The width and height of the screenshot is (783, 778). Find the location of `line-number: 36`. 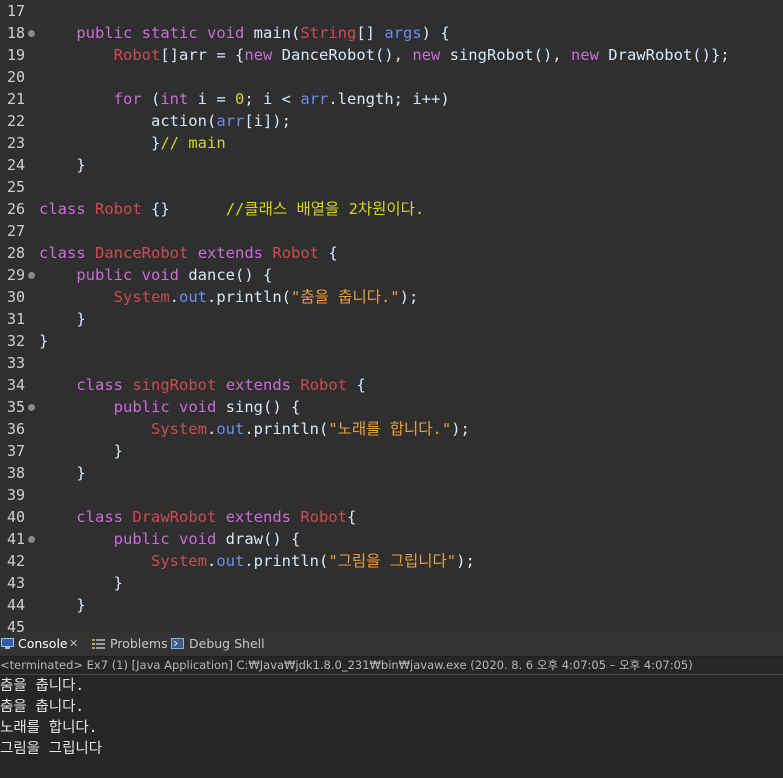

line-number: 36 is located at coordinates (16, 429).